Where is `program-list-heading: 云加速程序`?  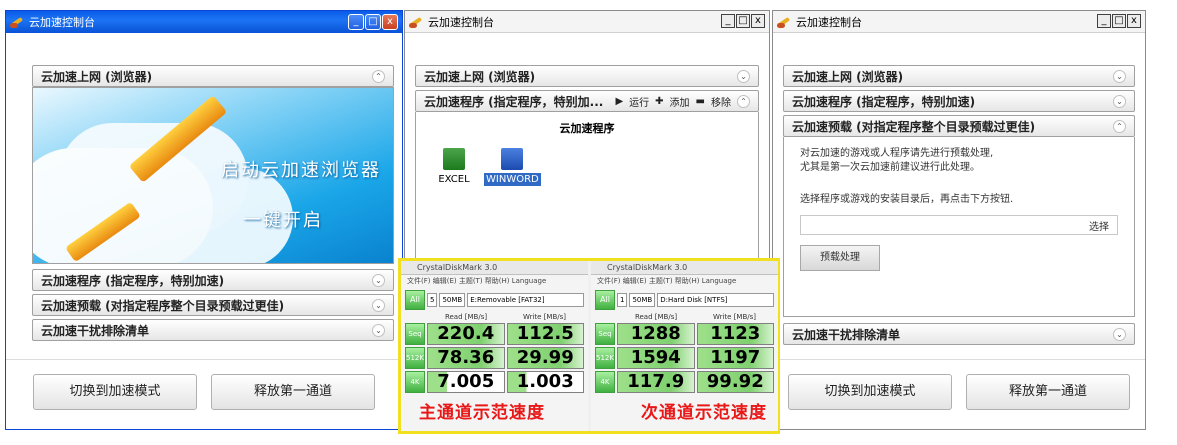 program-list-heading: 云加速程序 is located at coordinates (587, 128).